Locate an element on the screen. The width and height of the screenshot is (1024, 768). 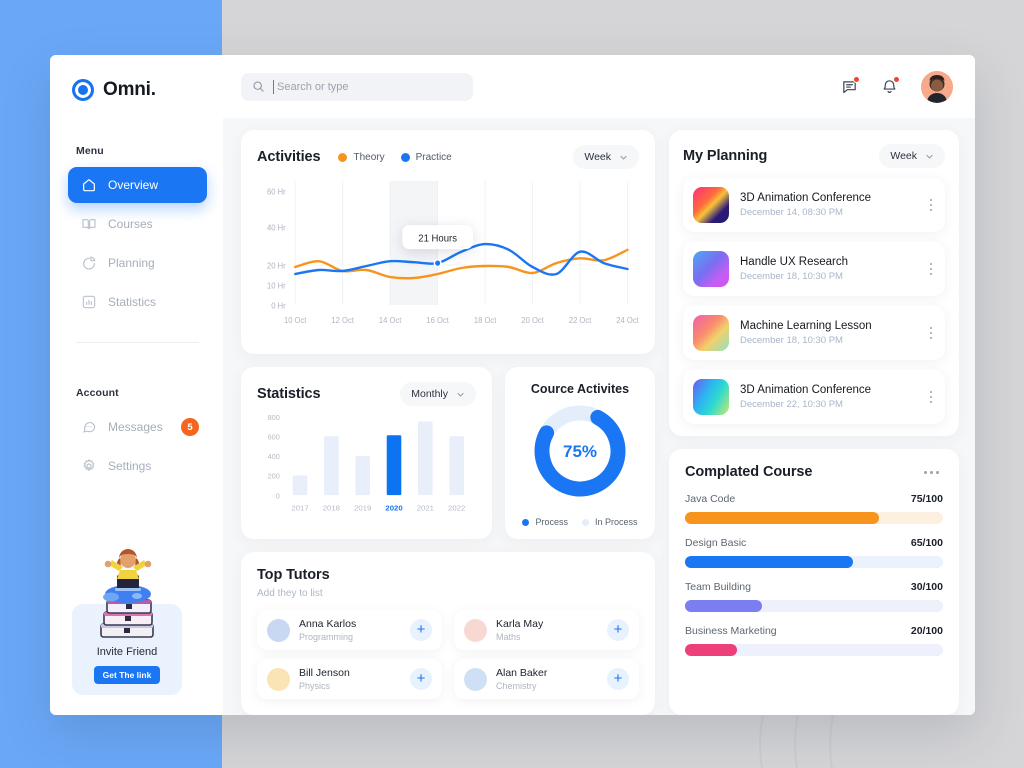
statistics-range-dropdown: Monthly is located at coordinates (438, 394).